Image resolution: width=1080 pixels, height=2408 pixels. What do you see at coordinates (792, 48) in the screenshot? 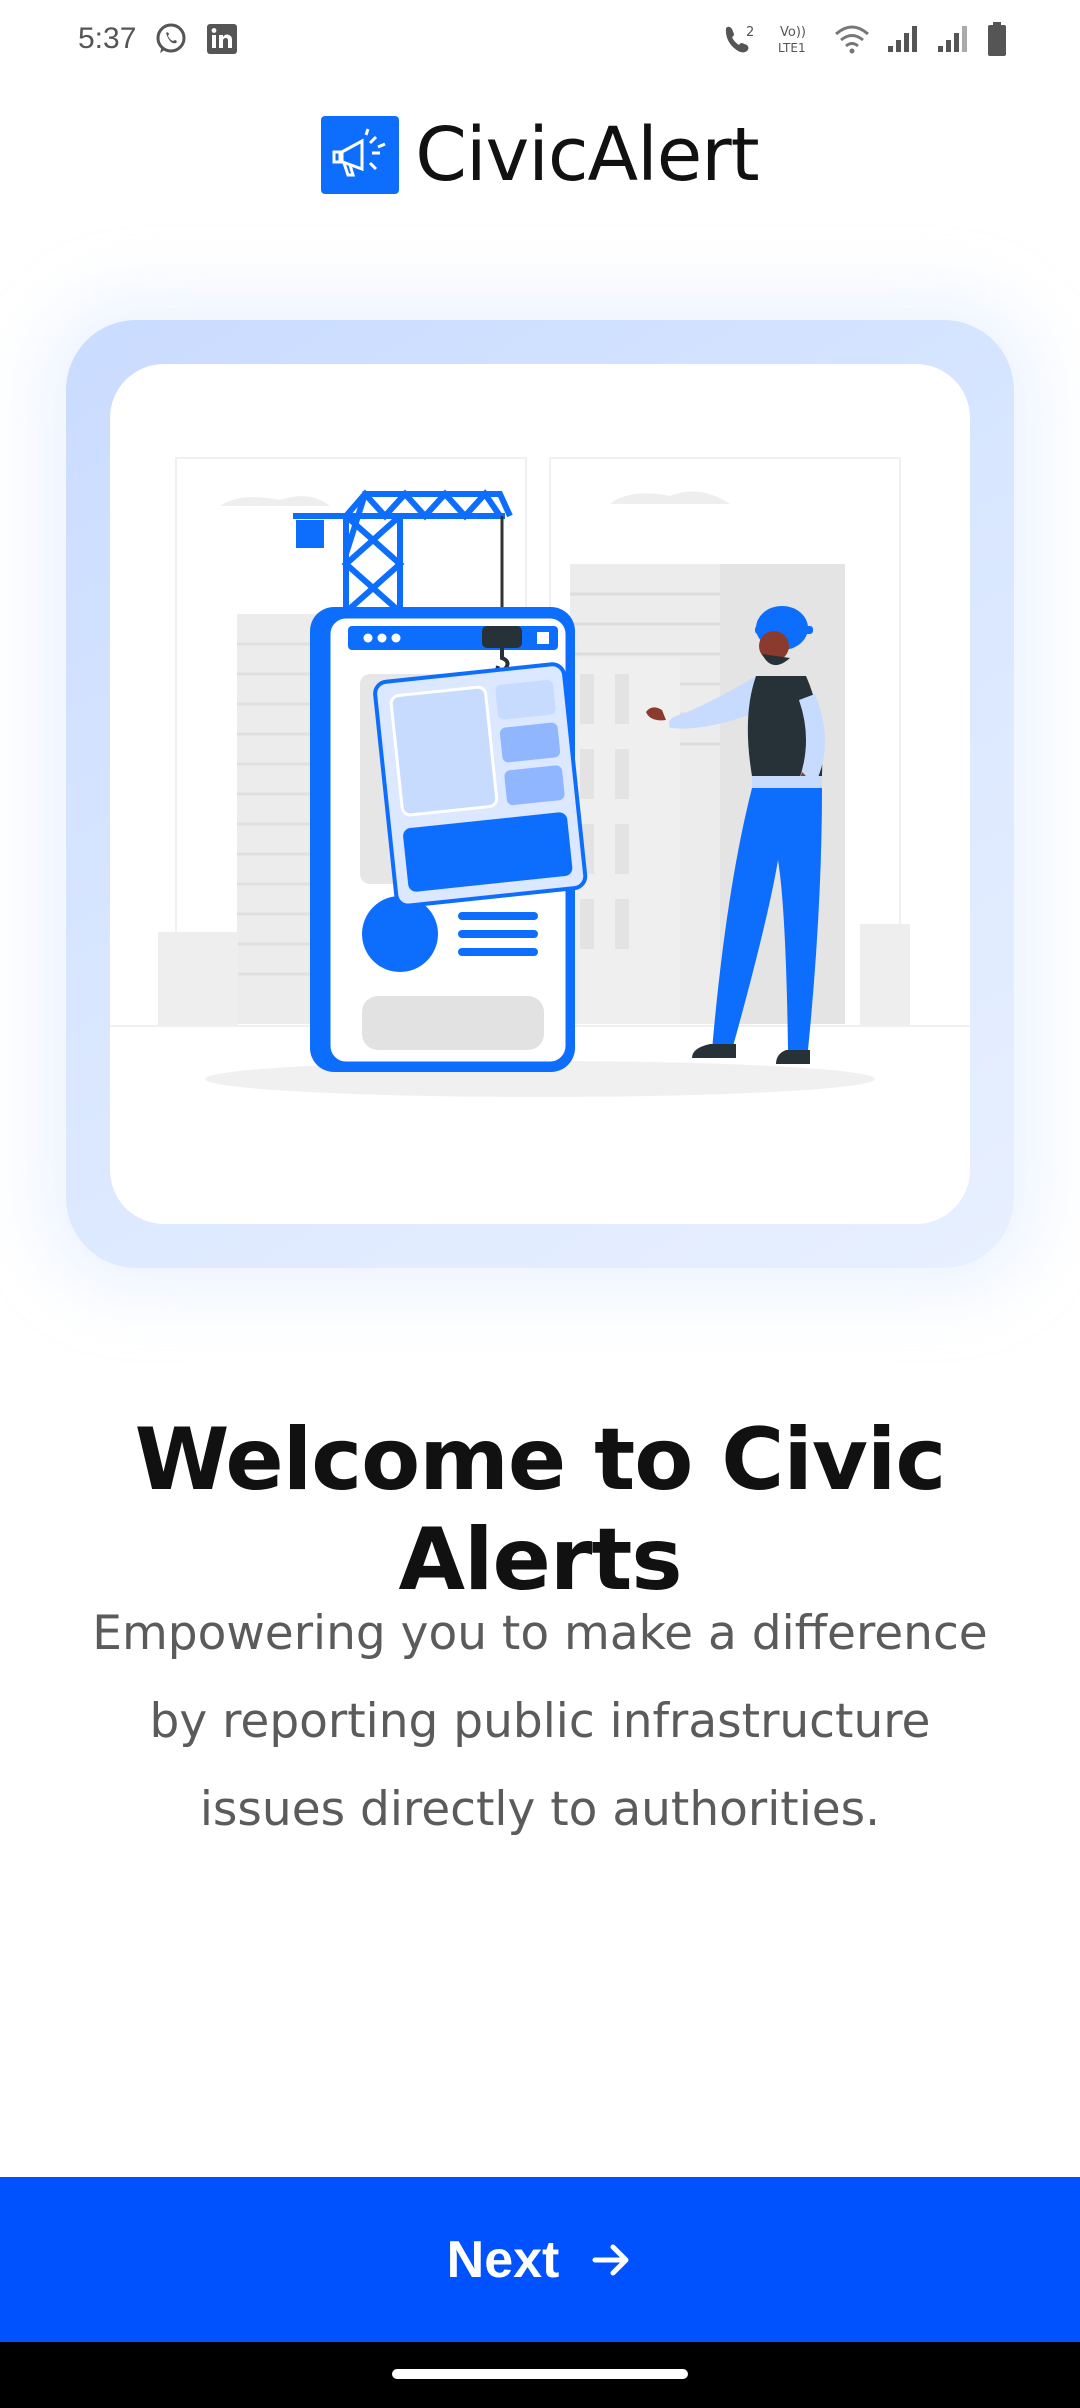
I see `lte-label: LTE1` at bounding box center [792, 48].